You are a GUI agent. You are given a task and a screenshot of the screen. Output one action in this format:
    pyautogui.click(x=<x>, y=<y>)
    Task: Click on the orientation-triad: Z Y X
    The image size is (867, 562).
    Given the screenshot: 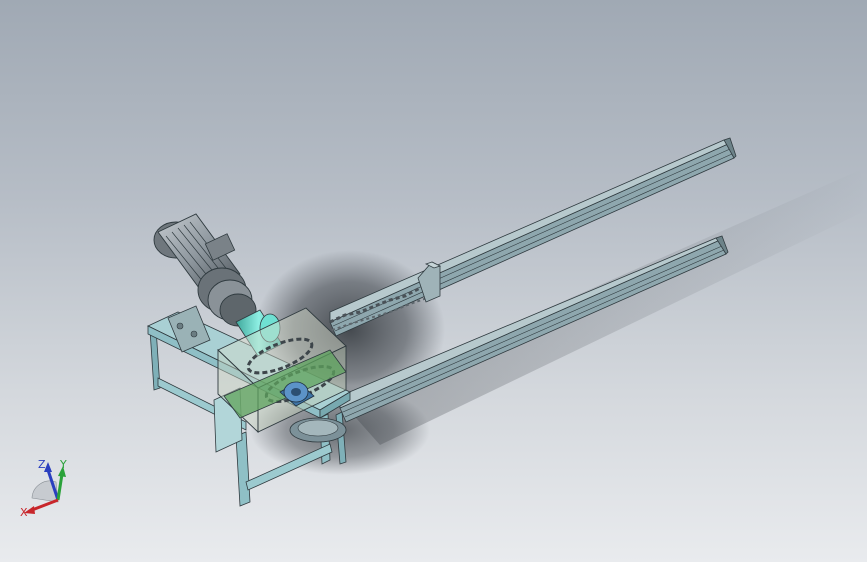 What is the action you would take?
    pyautogui.click(x=48, y=487)
    